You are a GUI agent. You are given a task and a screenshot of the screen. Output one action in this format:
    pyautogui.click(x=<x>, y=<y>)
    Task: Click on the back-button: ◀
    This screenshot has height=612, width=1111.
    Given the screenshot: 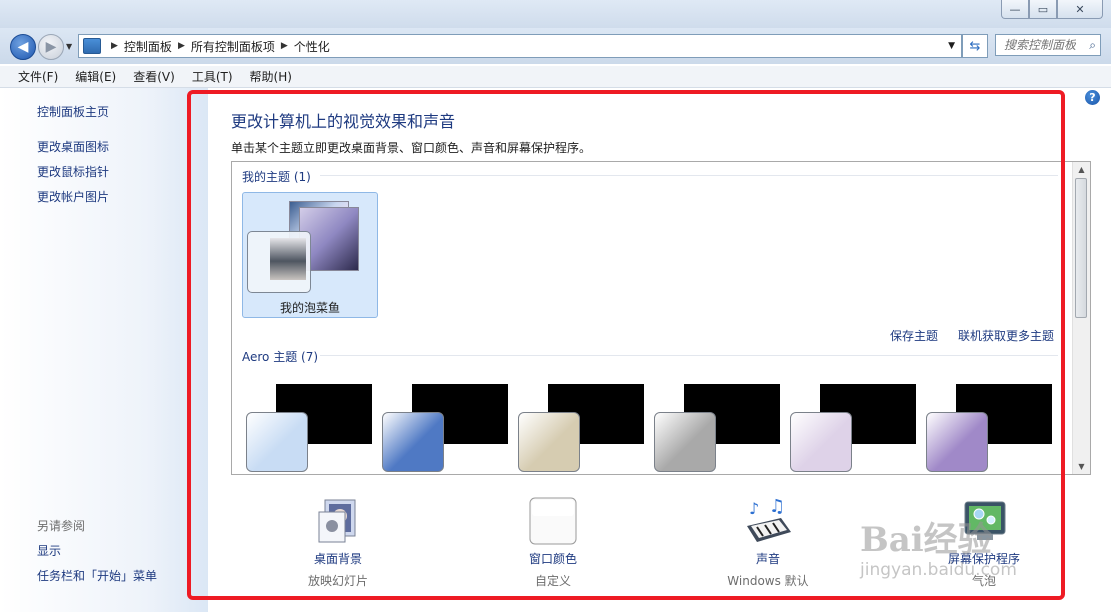 What is the action you would take?
    pyautogui.click(x=23, y=47)
    